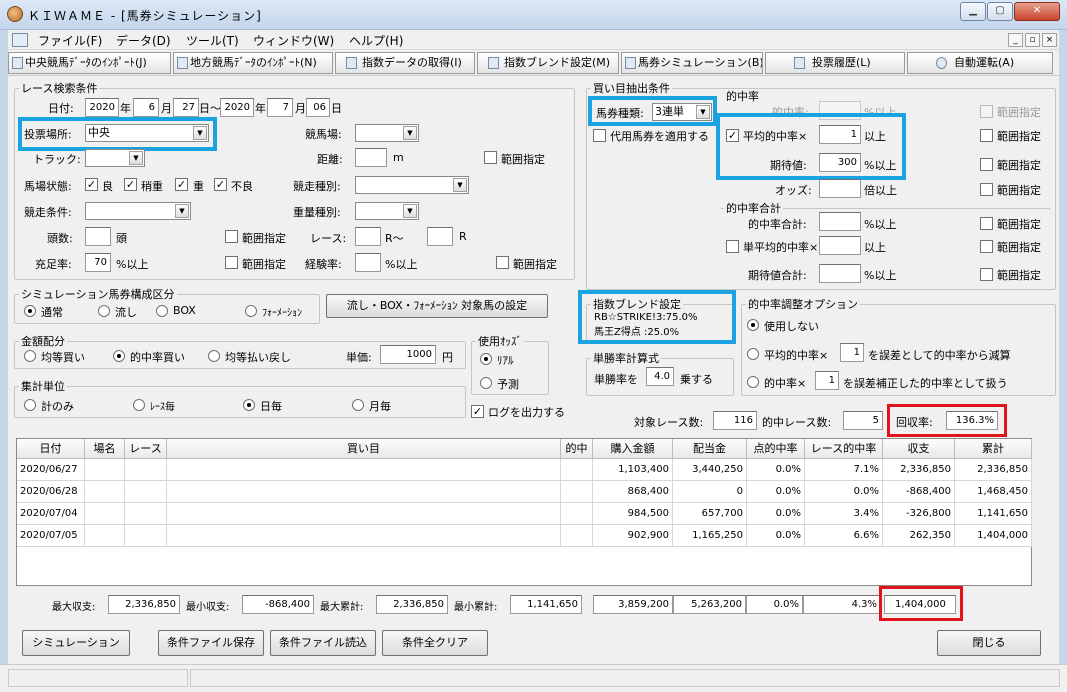 This screenshot has height=692, width=1067. What do you see at coordinates (211, 643) in the screenshot?
I see `save-conditions-button: 条件ファイル保存` at bounding box center [211, 643].